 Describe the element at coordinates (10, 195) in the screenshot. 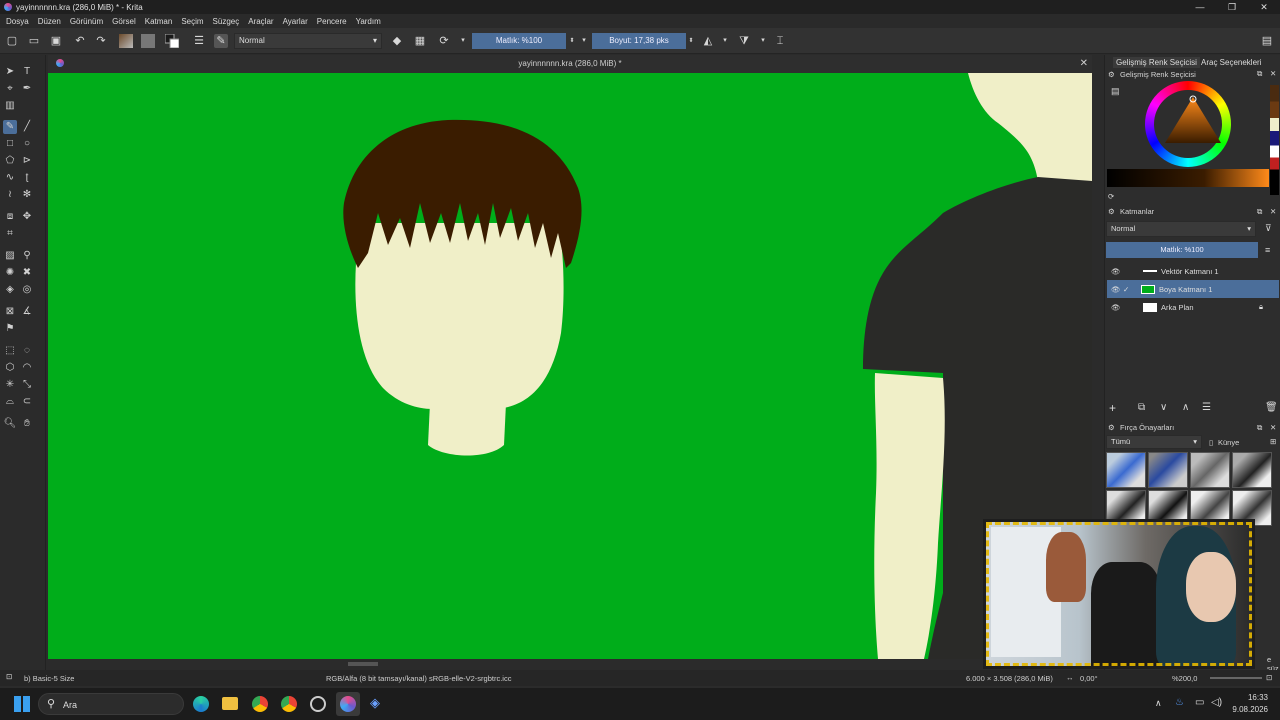

I see `dynamic-brush-icon: ≀` at that location.